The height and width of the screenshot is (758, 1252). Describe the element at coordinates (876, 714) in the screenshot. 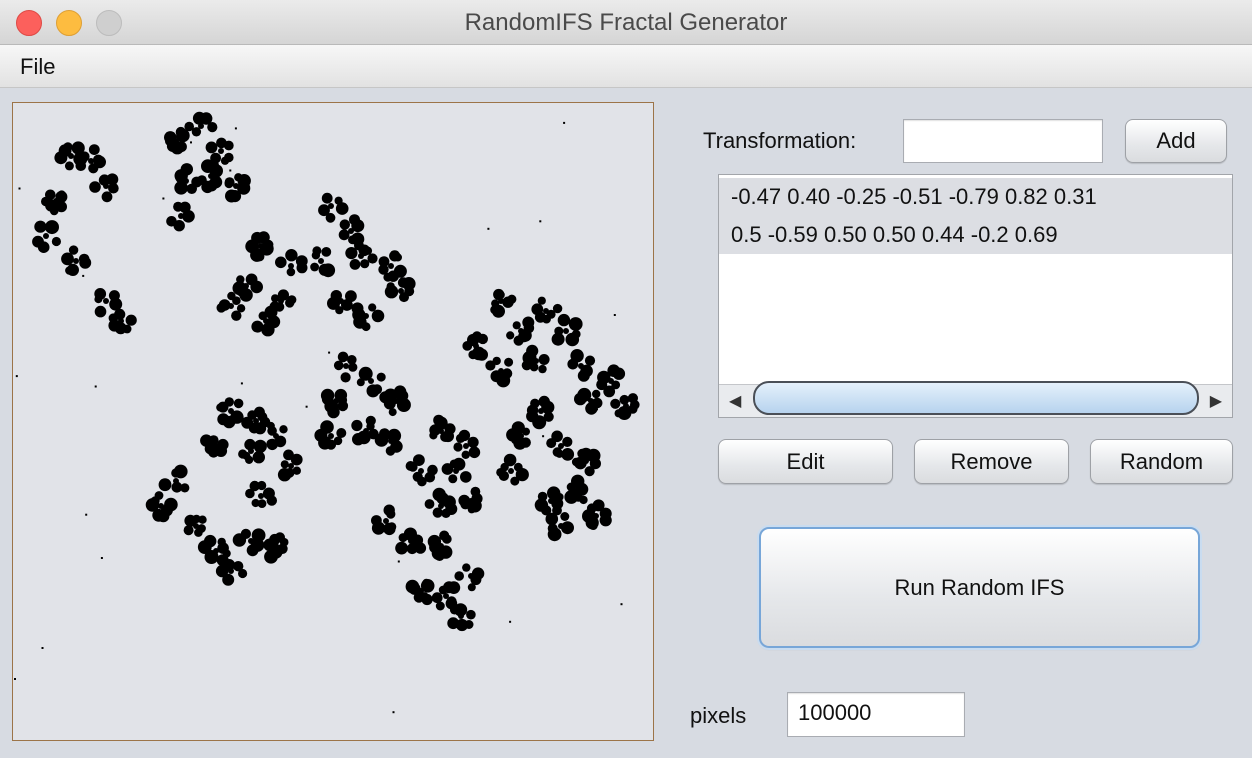

I see `pixels-input: 100000` at that location.